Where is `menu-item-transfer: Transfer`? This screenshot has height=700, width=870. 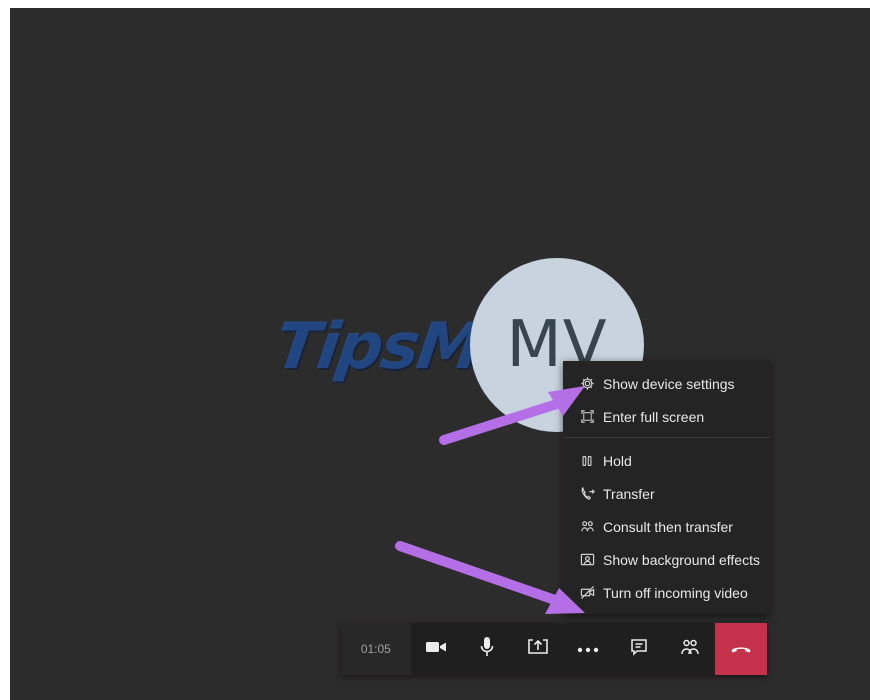
menu-item-transfer: Transfer is located at coordinates (666, 493).